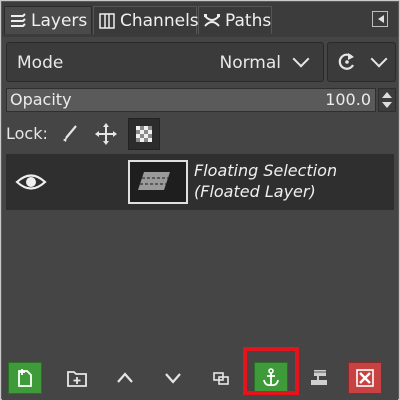  Describe the element at coordinates (248, 20) in the screenshot. I see `tab-paths-label: Paths` at that location.